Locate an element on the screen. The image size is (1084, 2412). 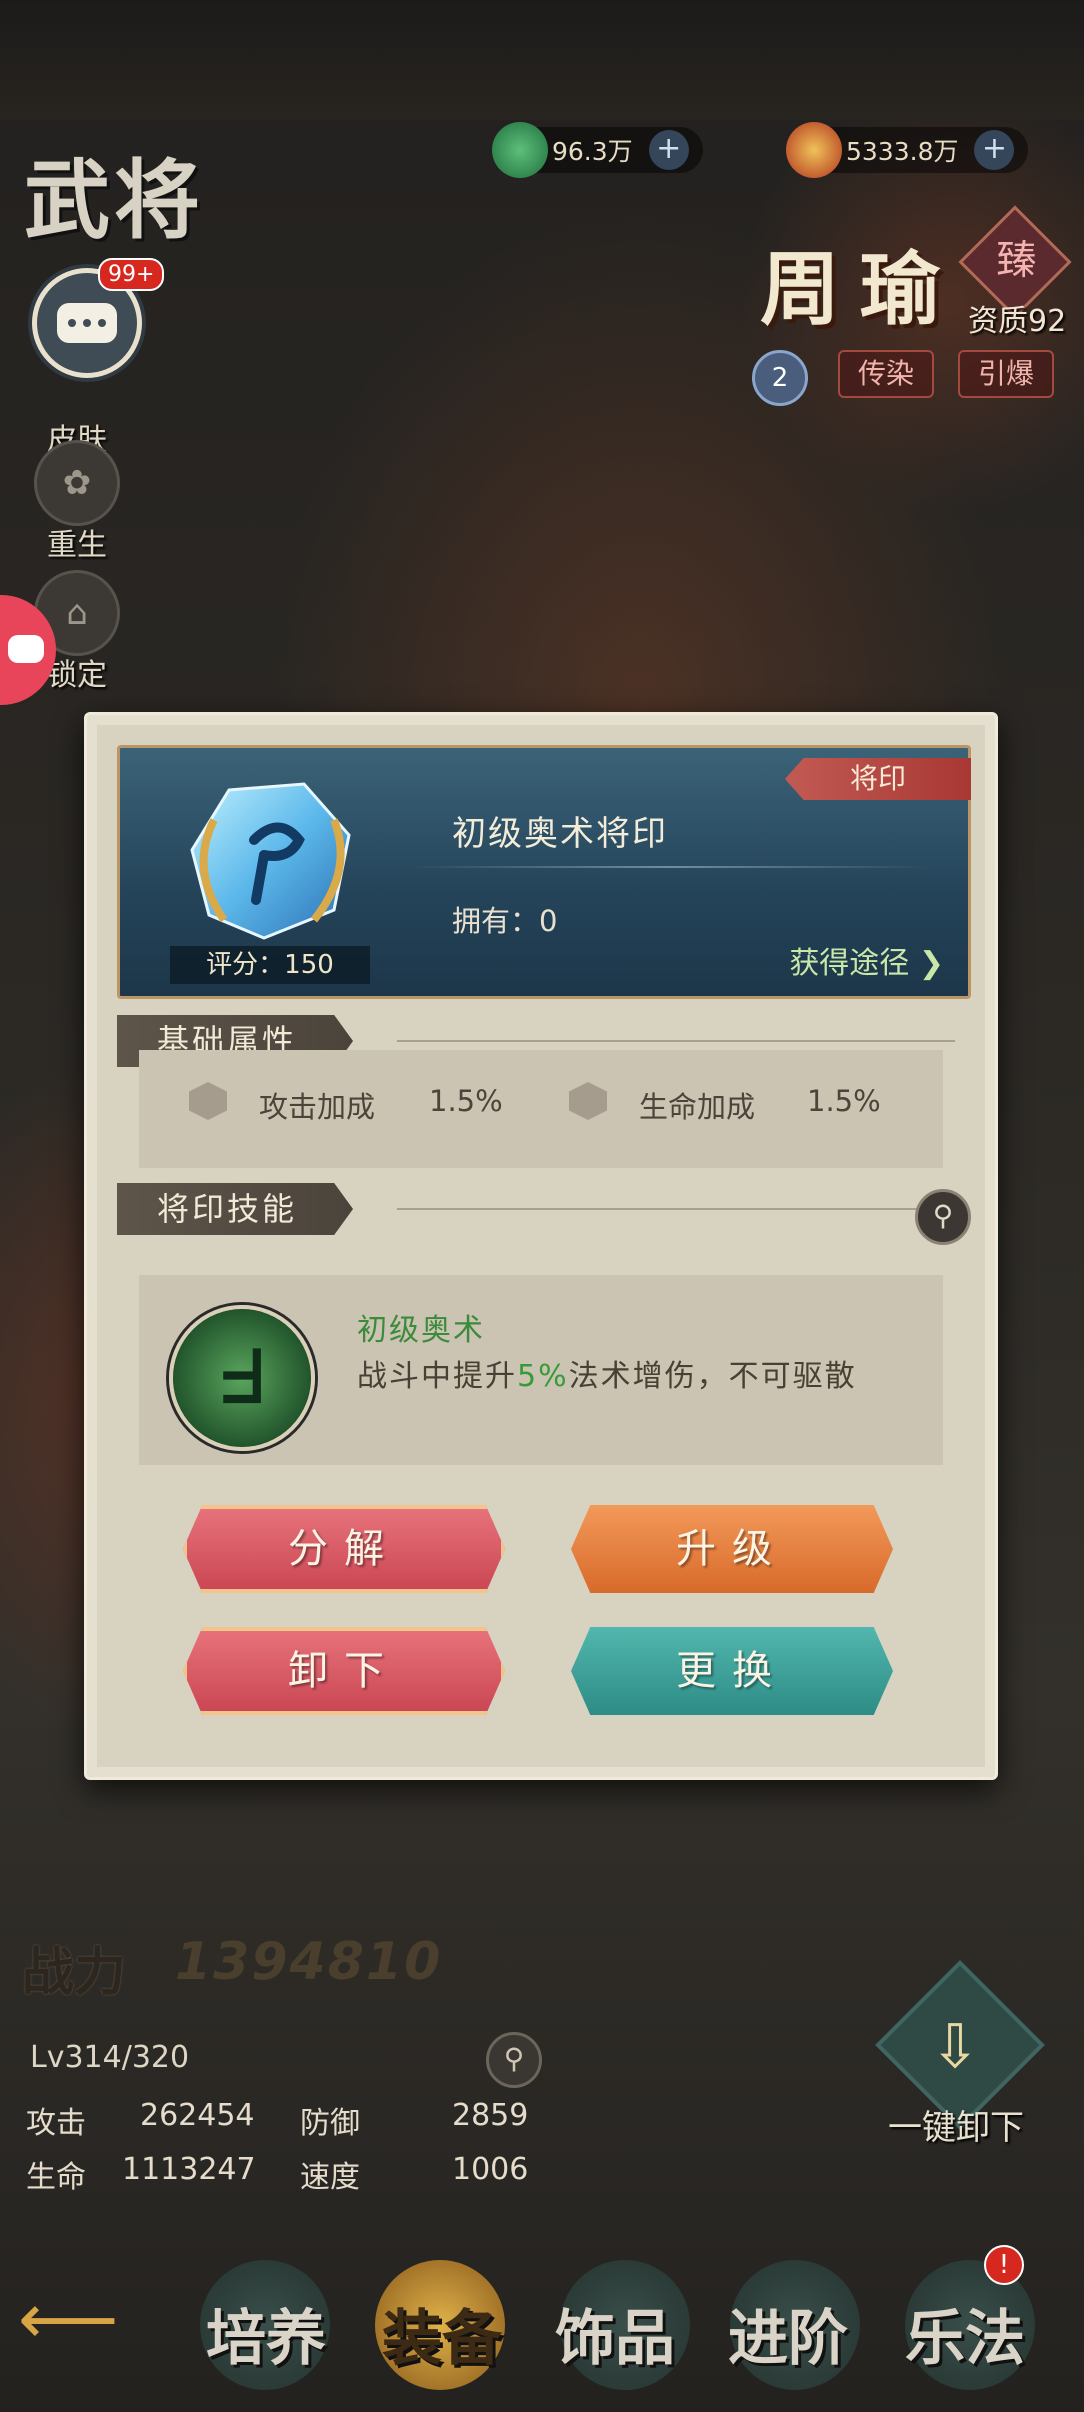
back-arrow-icon: ⟵ is located at coordinates (68, 2319).